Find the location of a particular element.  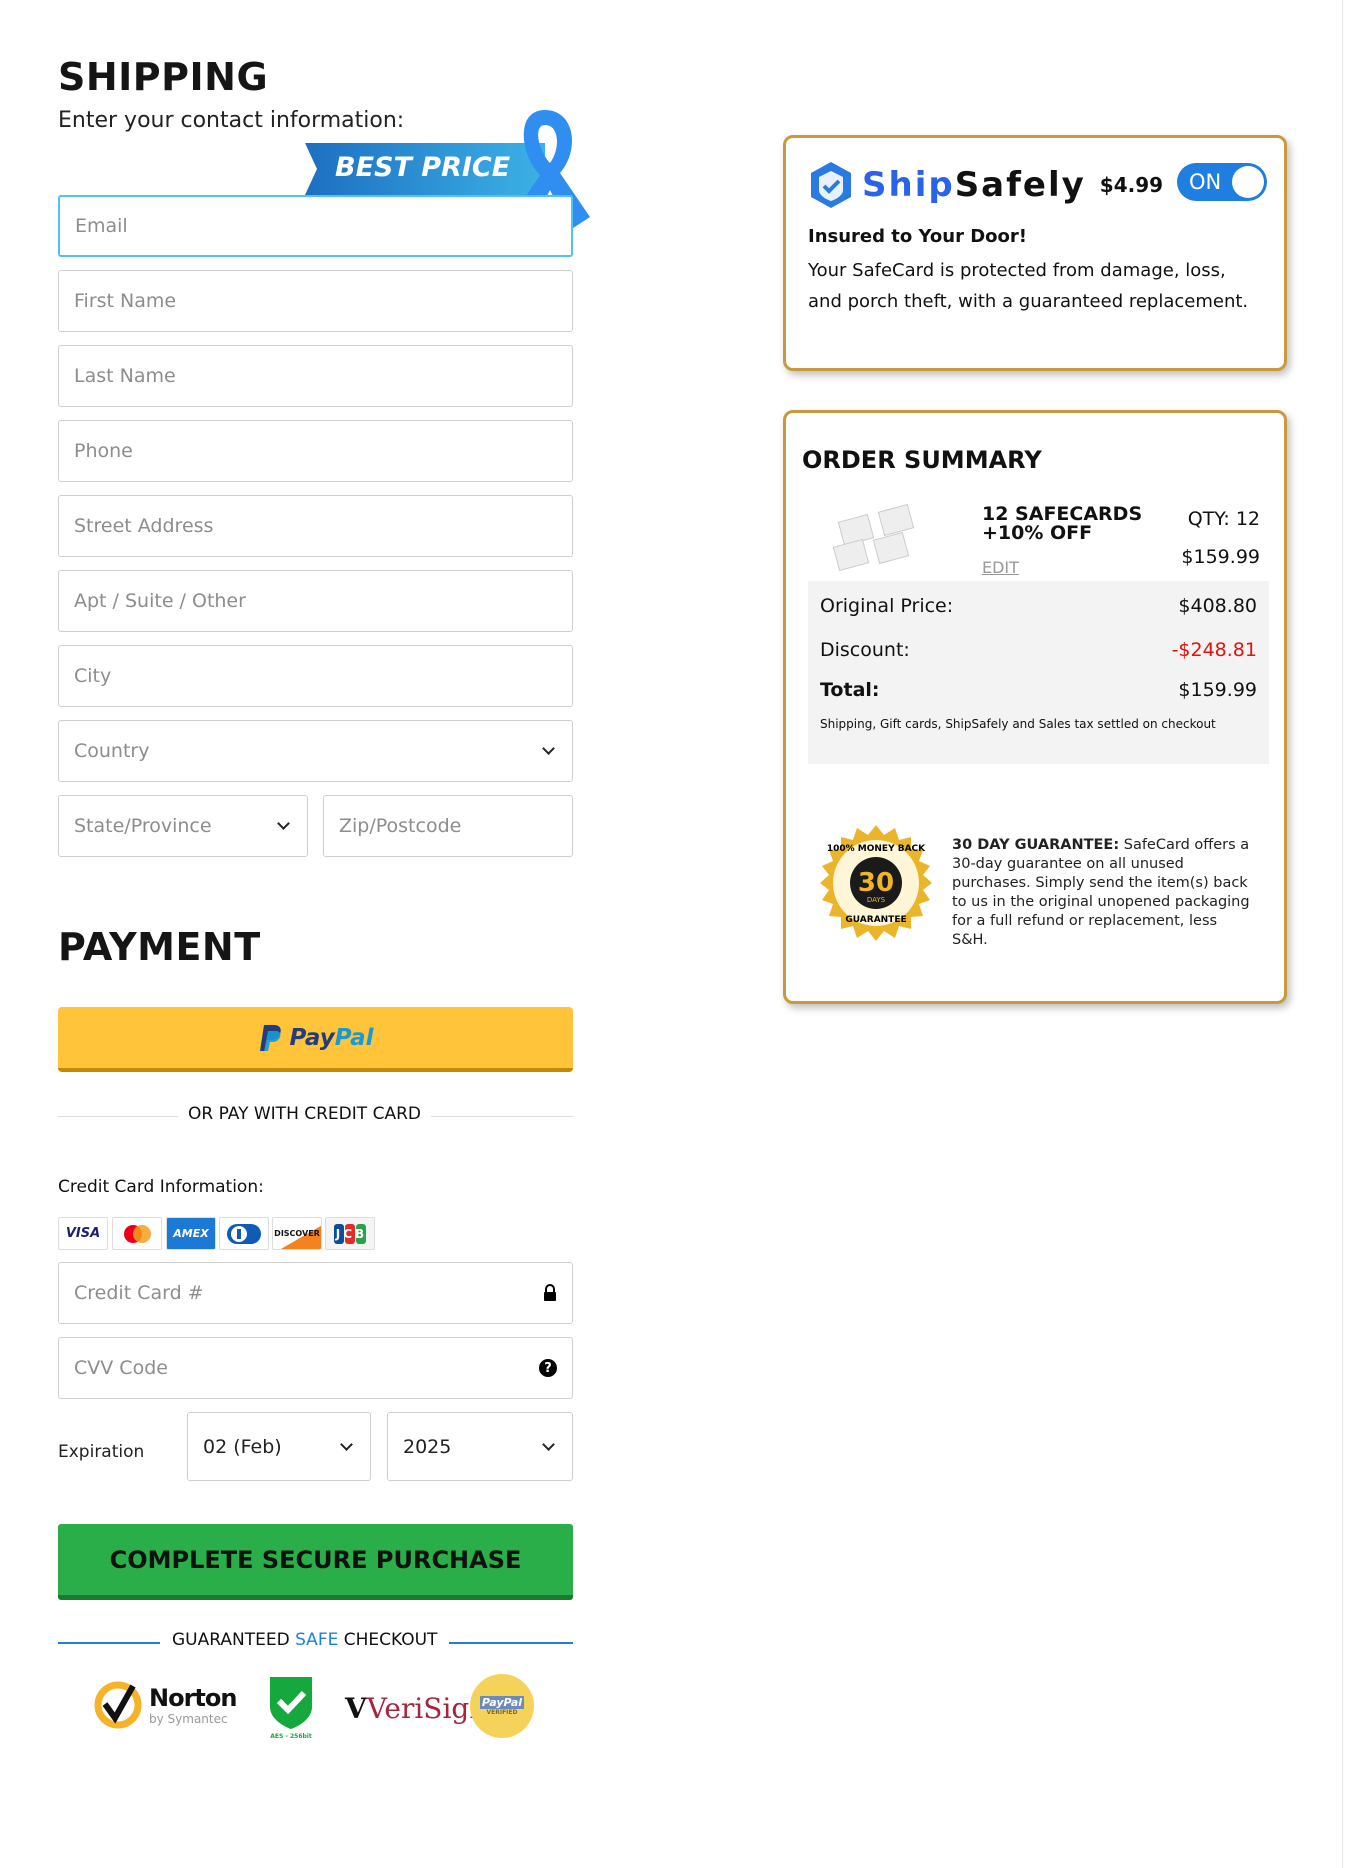

jcb-icon: JCB is located at coordinates (350, 1233).